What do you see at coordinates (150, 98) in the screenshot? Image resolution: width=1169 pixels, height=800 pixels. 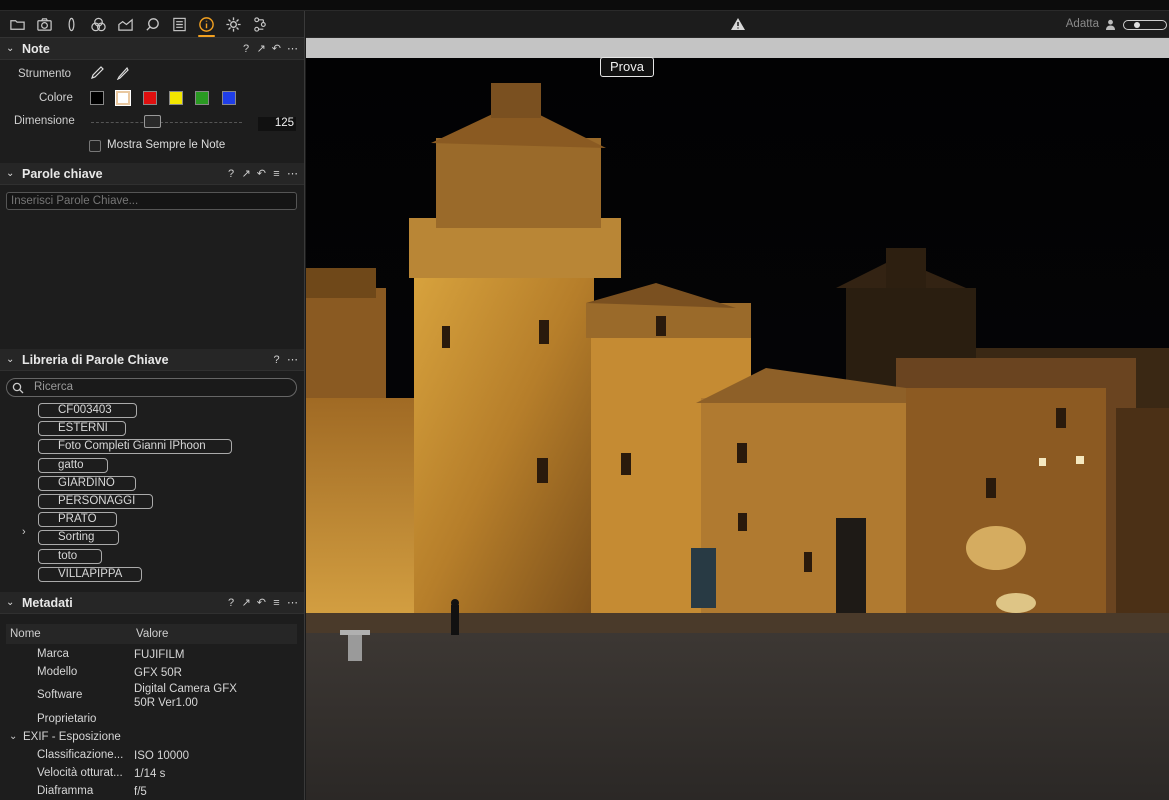 I see `color-swatch-red` at bounding box center [150, 98].